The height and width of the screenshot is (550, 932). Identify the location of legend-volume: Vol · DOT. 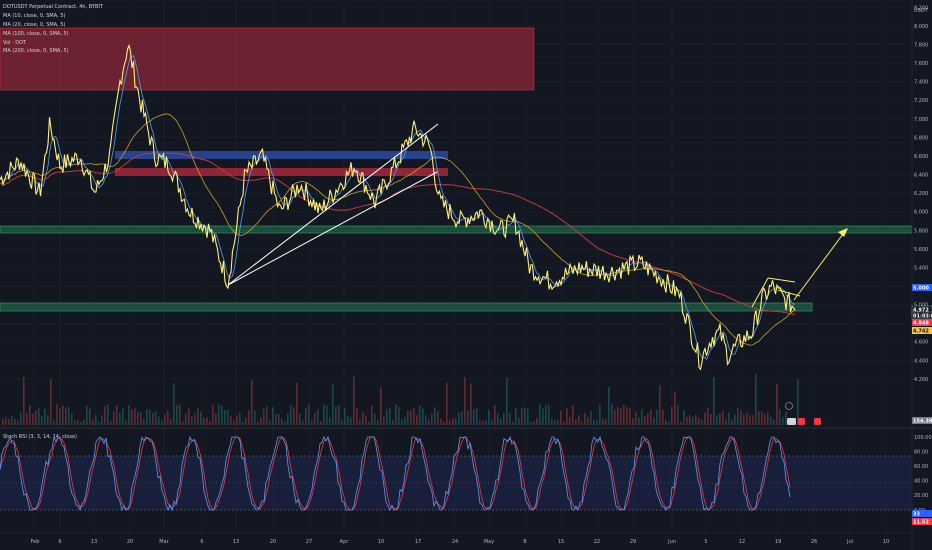
(15, 43).